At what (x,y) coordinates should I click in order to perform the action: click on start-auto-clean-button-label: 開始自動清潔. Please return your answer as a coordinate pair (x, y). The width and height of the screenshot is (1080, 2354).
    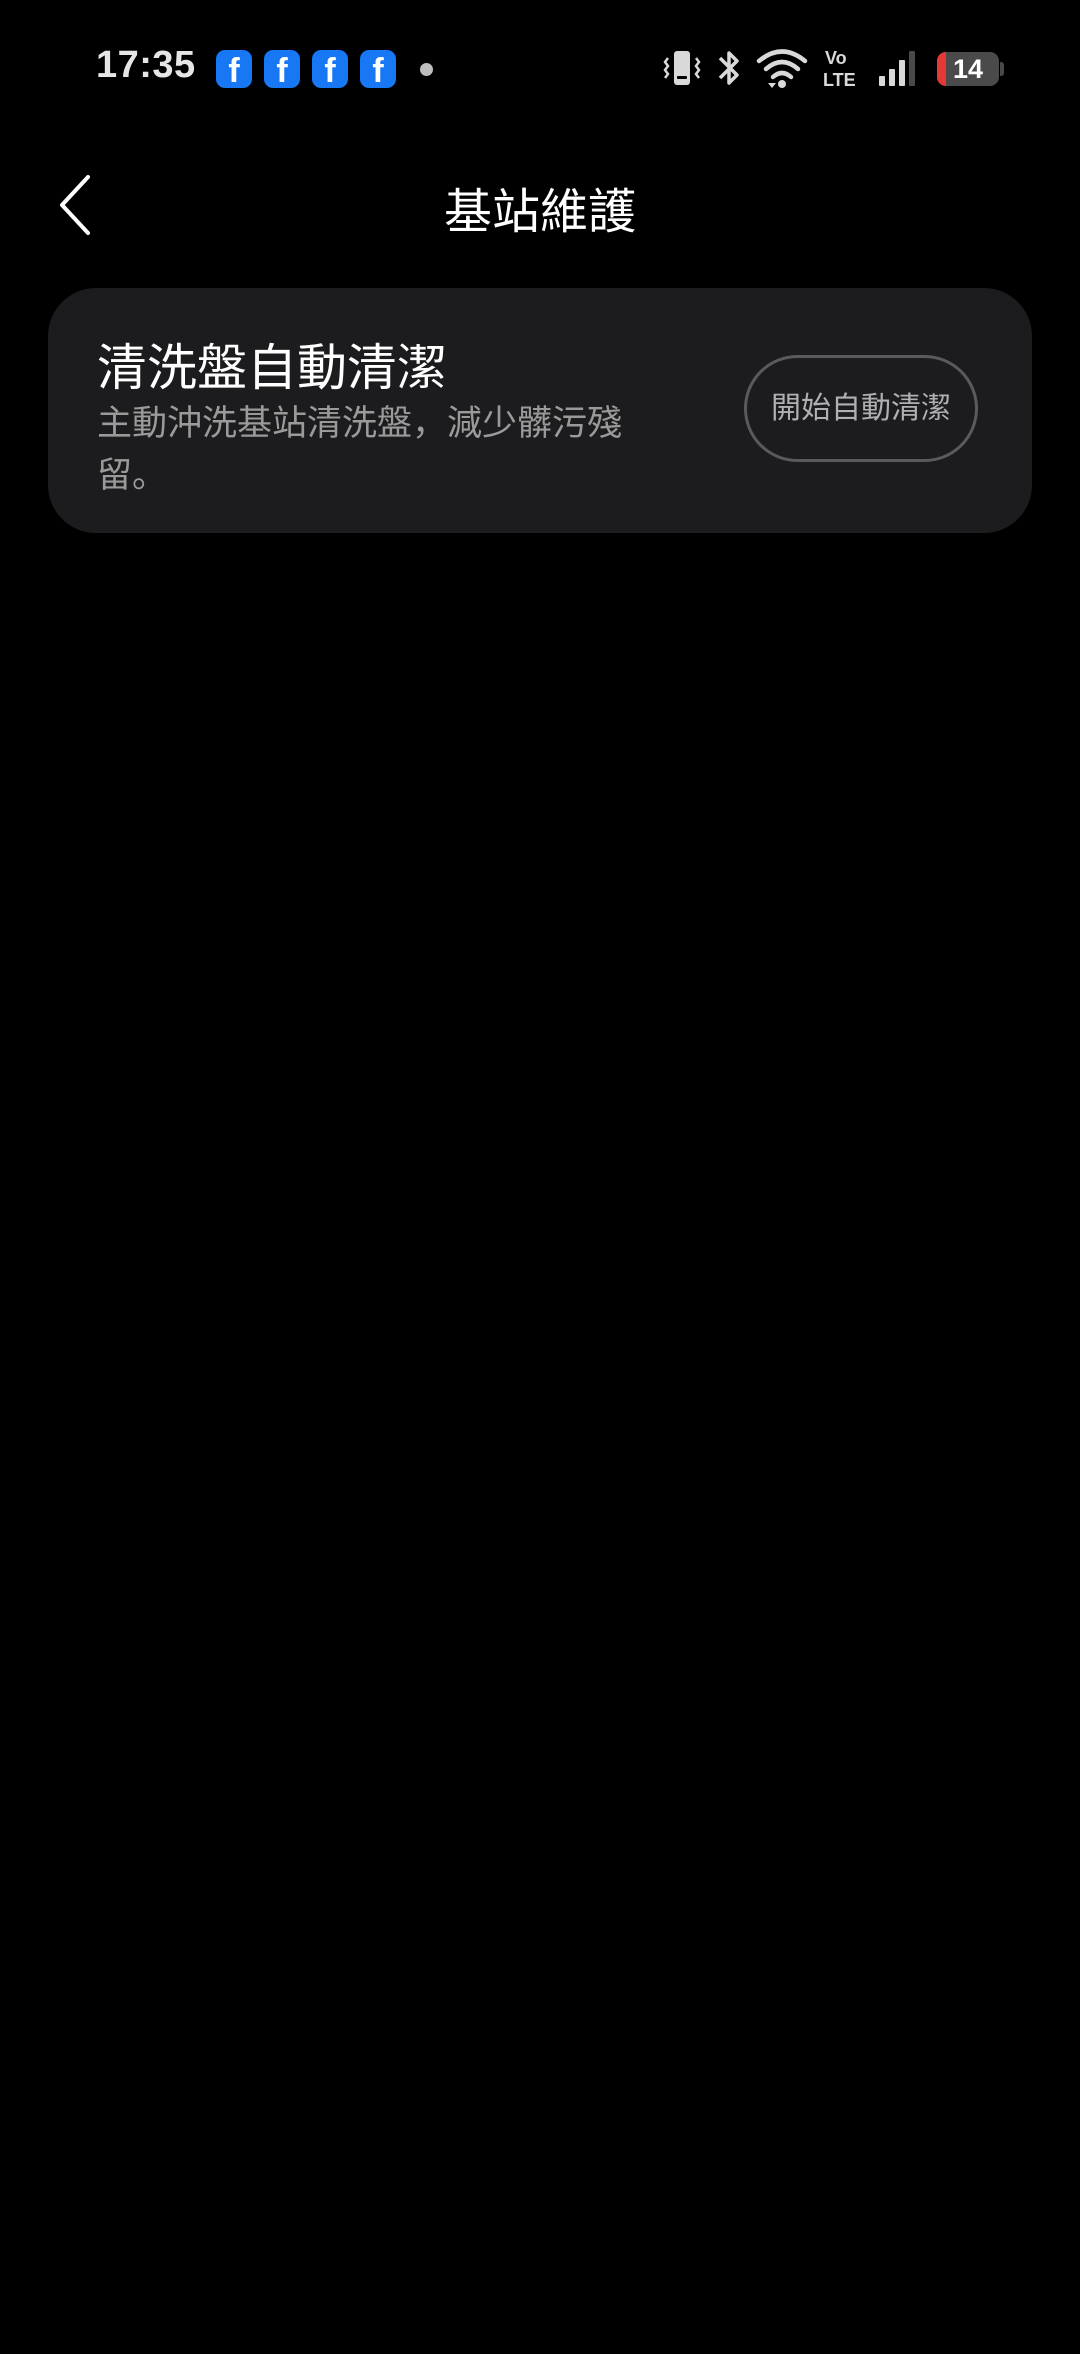
    Looking at the image, I should click on (861, 408).